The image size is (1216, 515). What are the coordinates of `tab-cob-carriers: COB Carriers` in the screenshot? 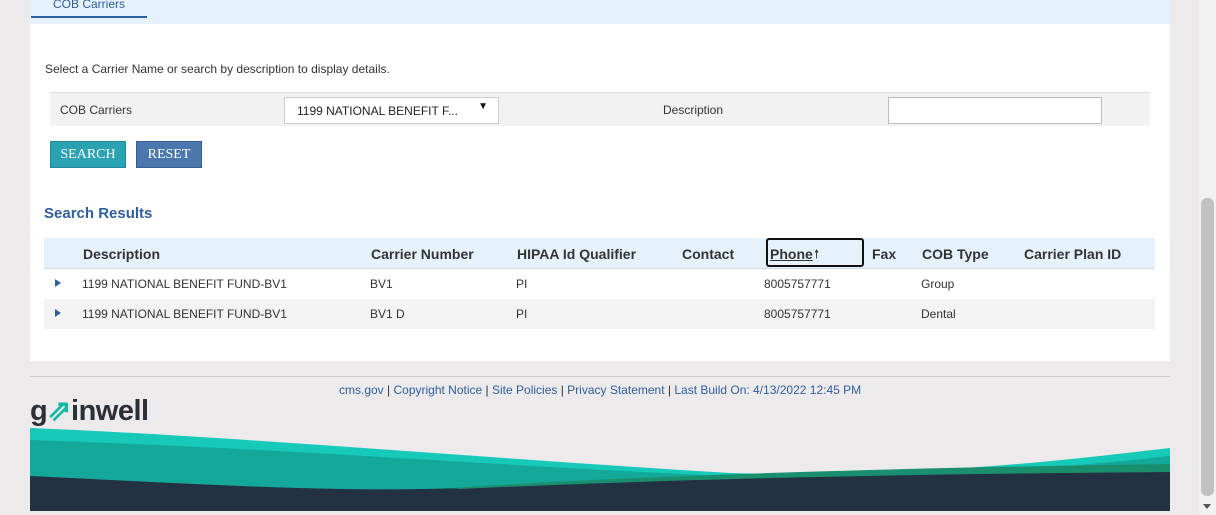 It's located at (89, 9).